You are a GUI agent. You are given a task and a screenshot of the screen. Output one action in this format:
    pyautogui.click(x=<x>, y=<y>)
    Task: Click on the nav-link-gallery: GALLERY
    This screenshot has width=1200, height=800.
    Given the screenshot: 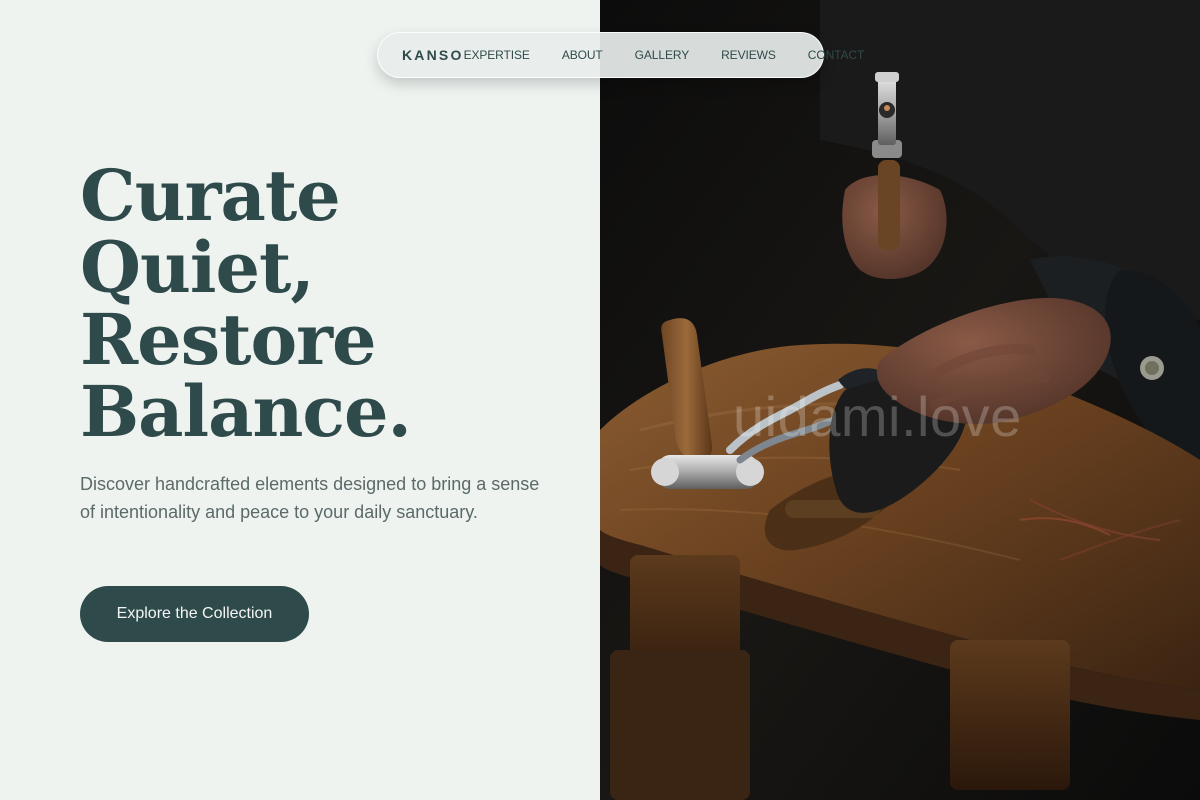 What is the action you would take?
    pyautogui.click(x=662, y=55)
    